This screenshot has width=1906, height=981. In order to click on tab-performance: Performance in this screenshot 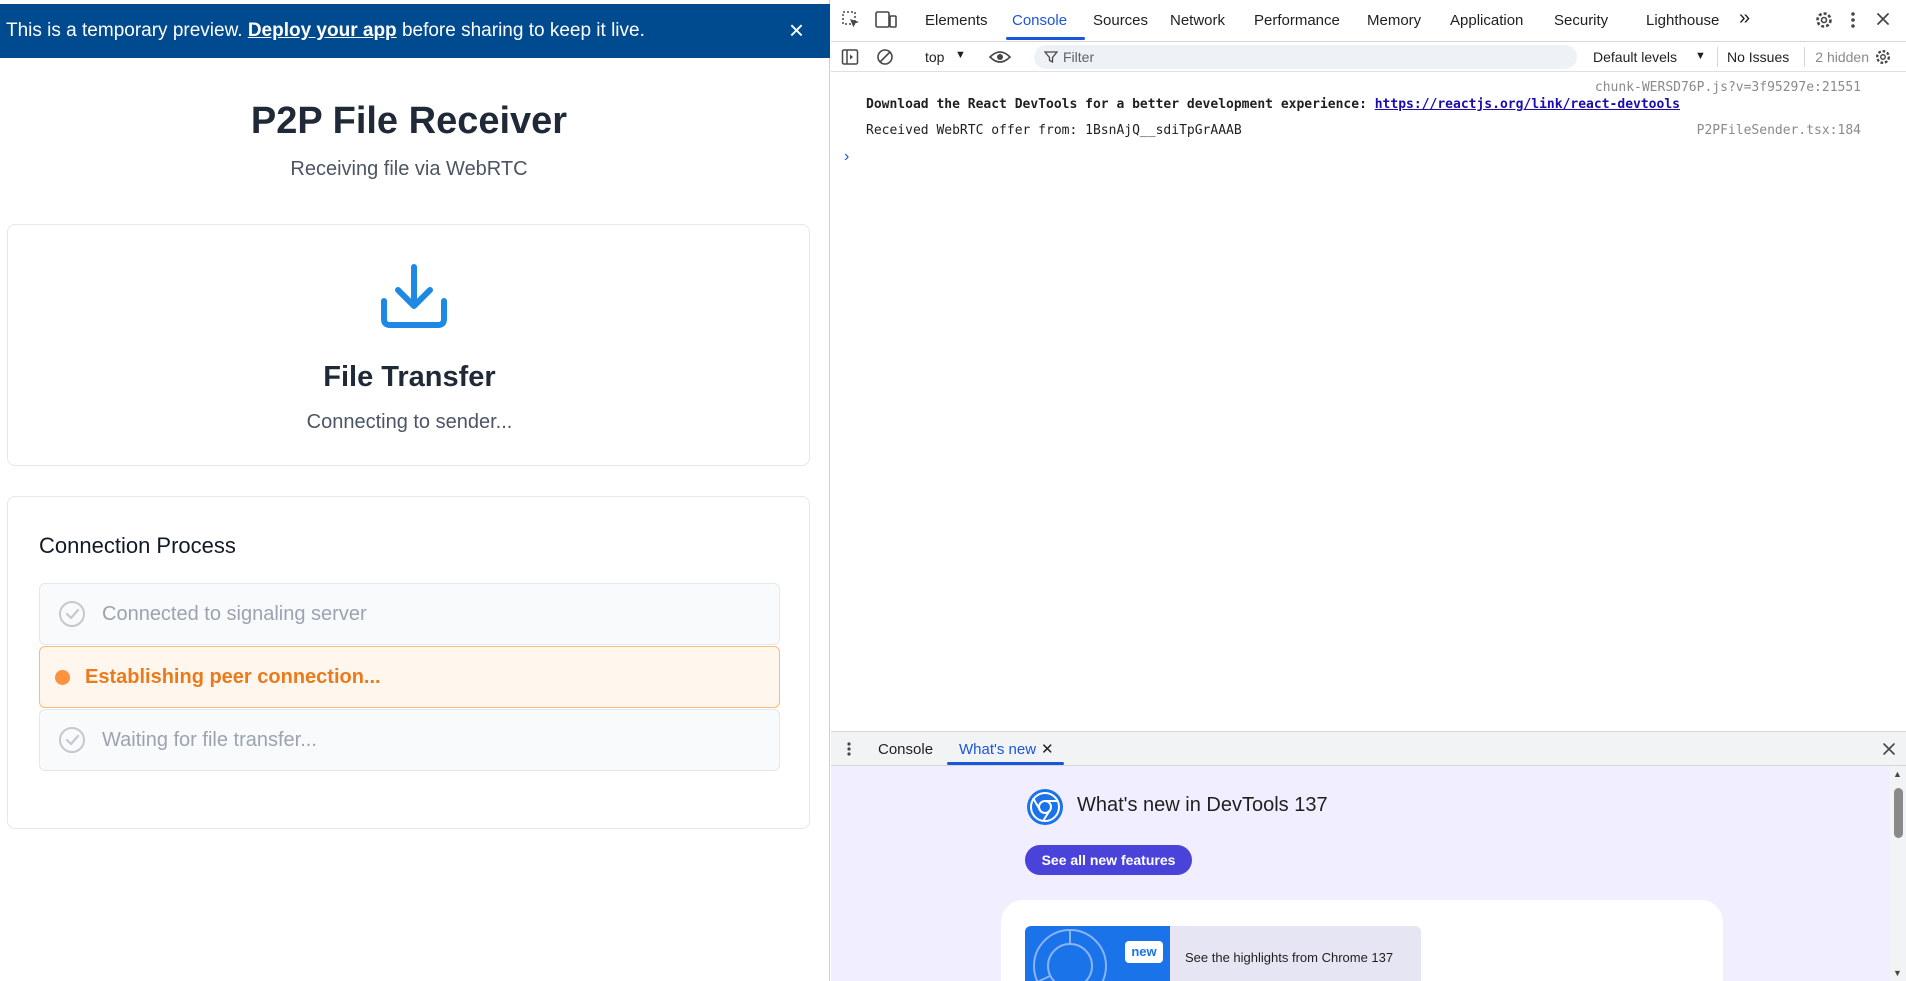, I will do `click(1297, 20)`.